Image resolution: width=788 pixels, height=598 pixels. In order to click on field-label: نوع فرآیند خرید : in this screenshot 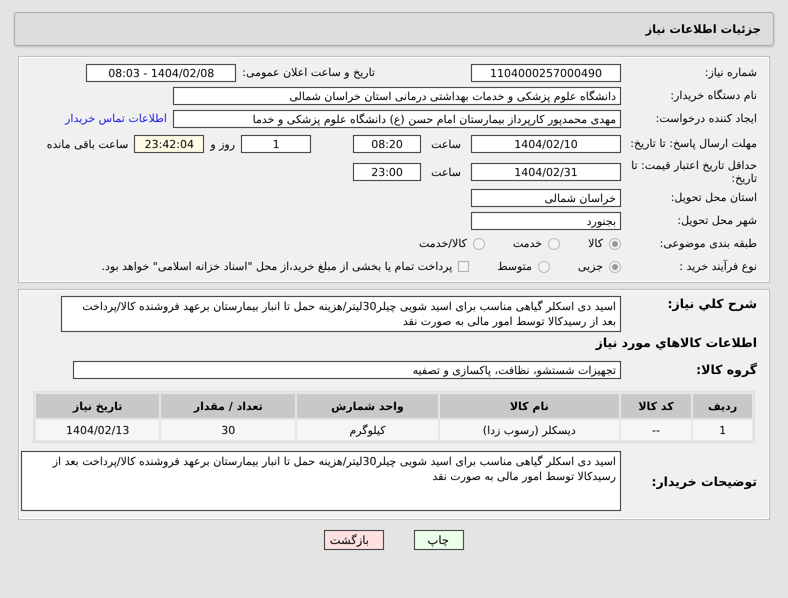, I will do `click(718, 267)`.